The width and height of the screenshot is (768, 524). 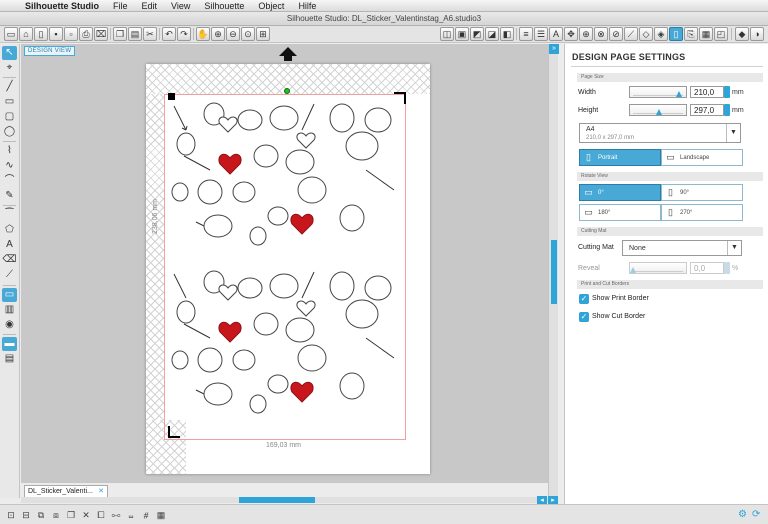 What do you see at coordinates (676, 34) in the screenshot?
I see `page-settings-icon: ▯` at bounding box center [676, 34].